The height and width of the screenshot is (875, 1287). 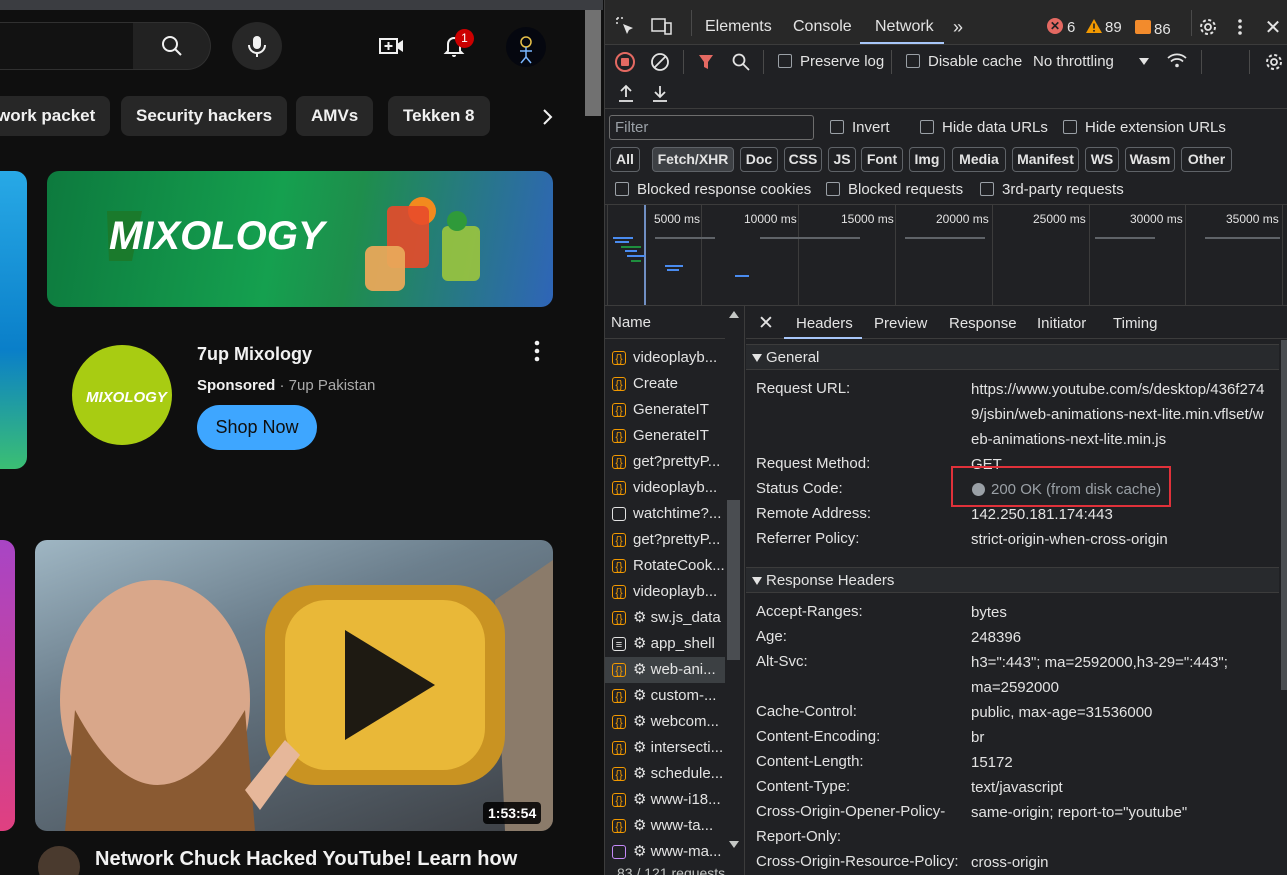 What do you see at coordinates (300, 239) in the screenshot?
I see `ad-banner-image: MIXOLOGY` at bounding box center [300, 239].